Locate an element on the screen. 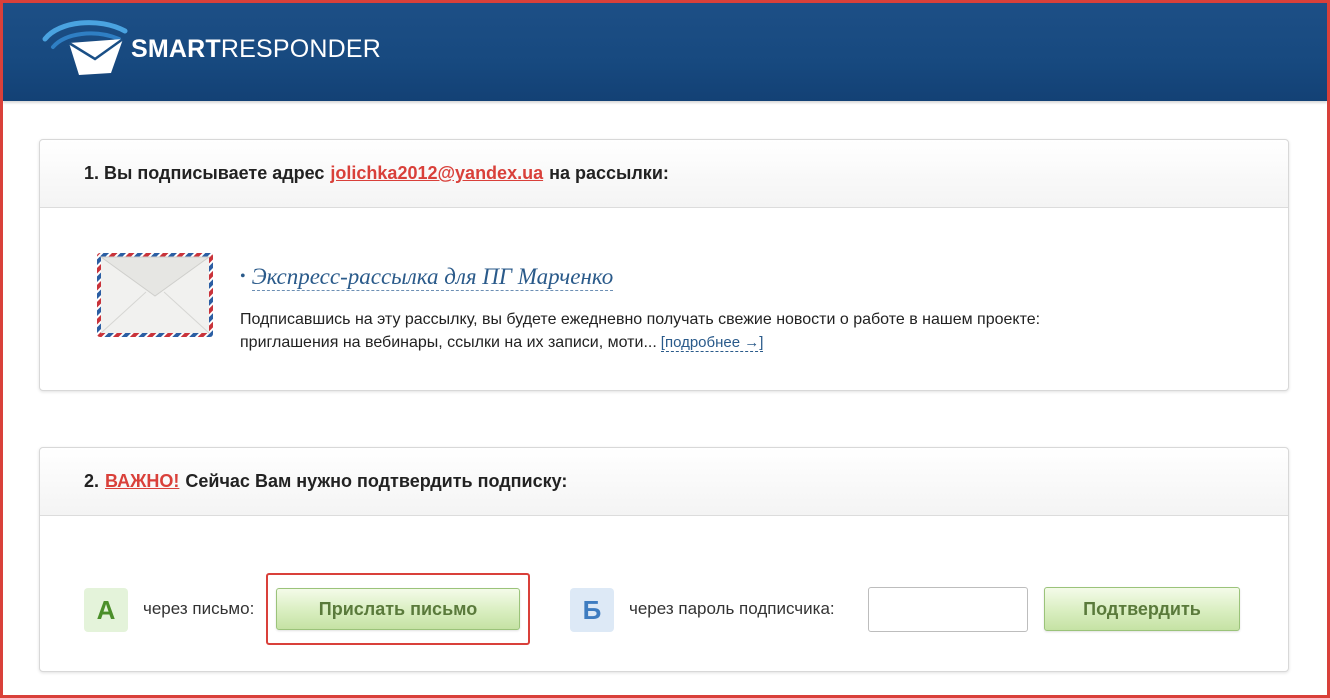  option-b-label: через пароль подписчика: is located at coordinates (732, 608).